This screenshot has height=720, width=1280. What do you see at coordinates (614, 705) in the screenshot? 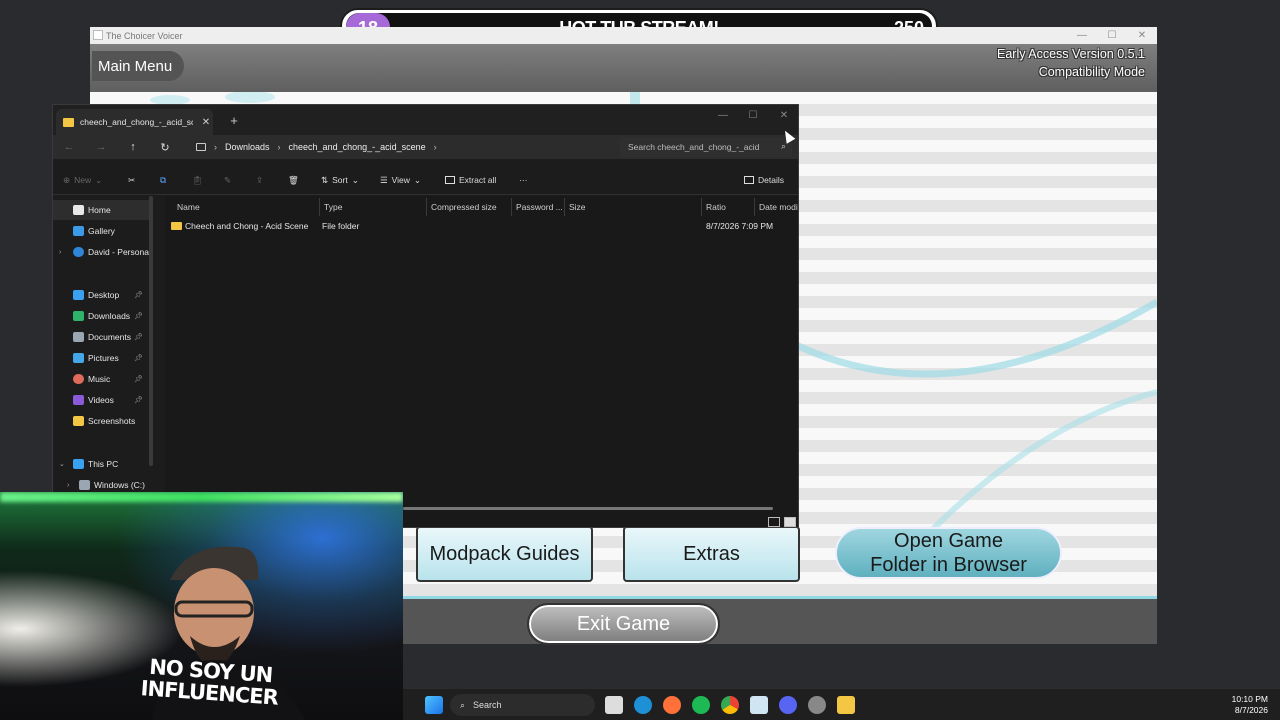
I see `task-view-icon` at bounding box center [614, 705].